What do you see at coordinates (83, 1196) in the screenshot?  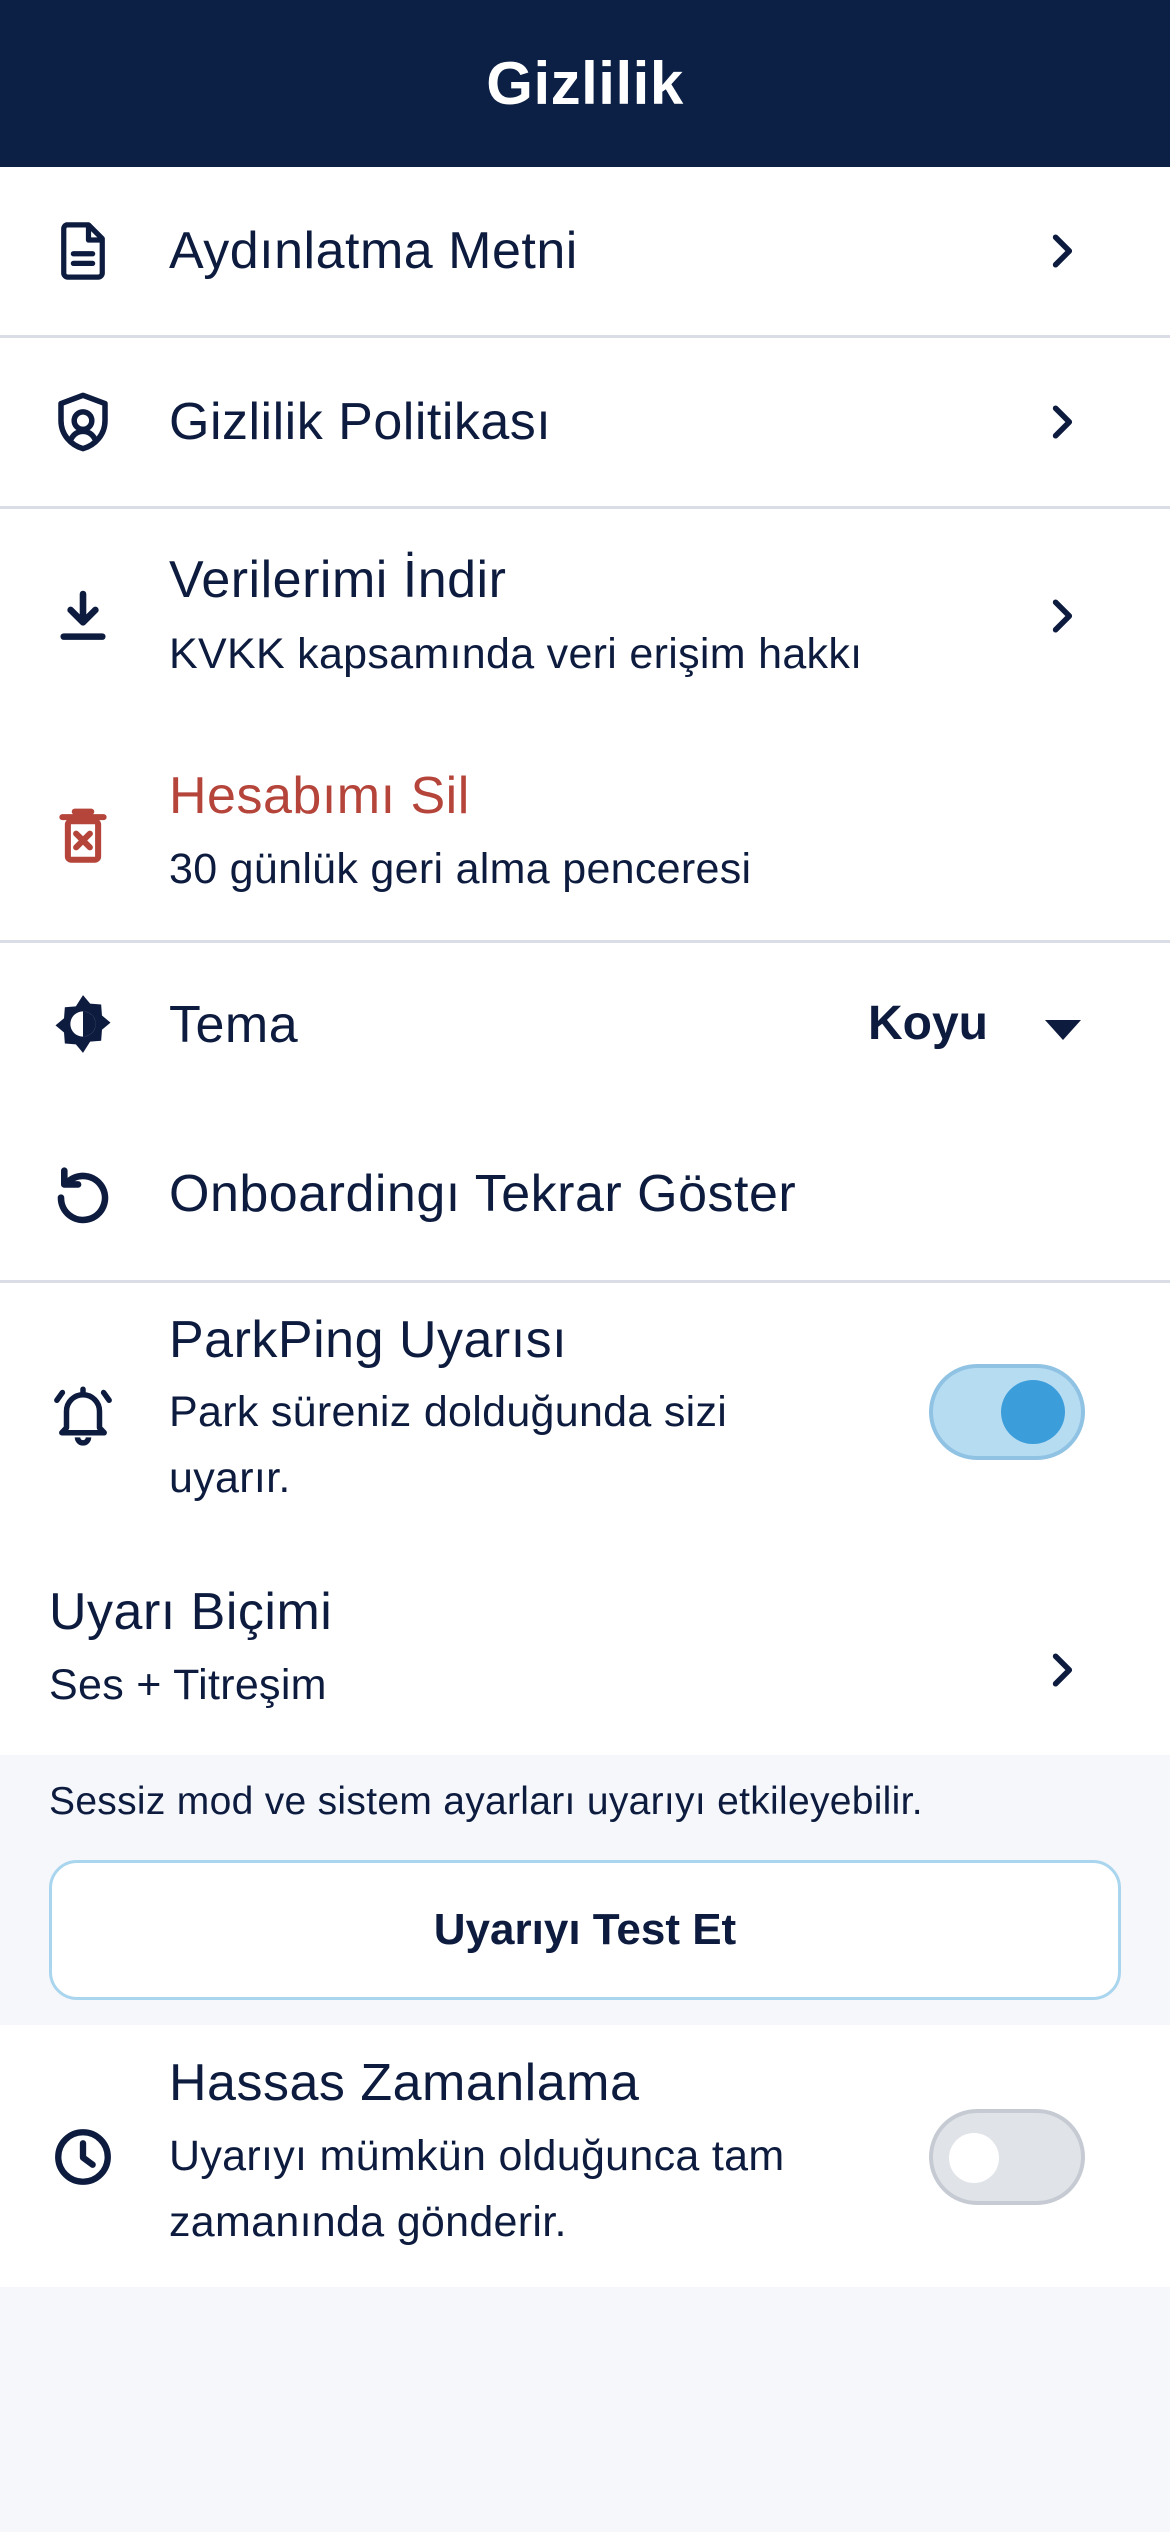 I see `replay-icon` at bounding box center [83, 1196].